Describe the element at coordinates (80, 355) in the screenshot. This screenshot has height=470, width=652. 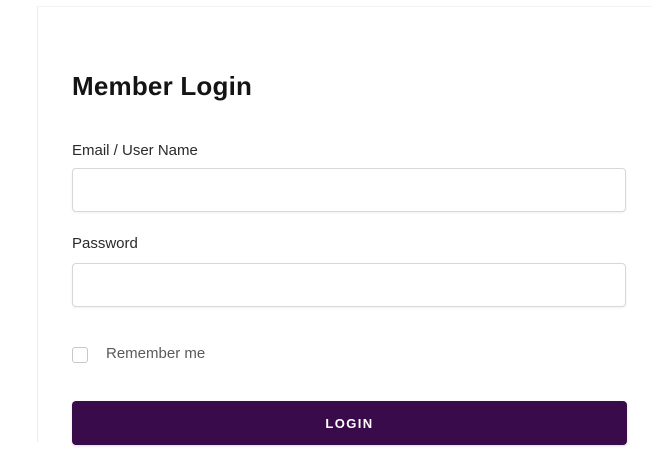
I see `remember-me-checkbox` at that location.